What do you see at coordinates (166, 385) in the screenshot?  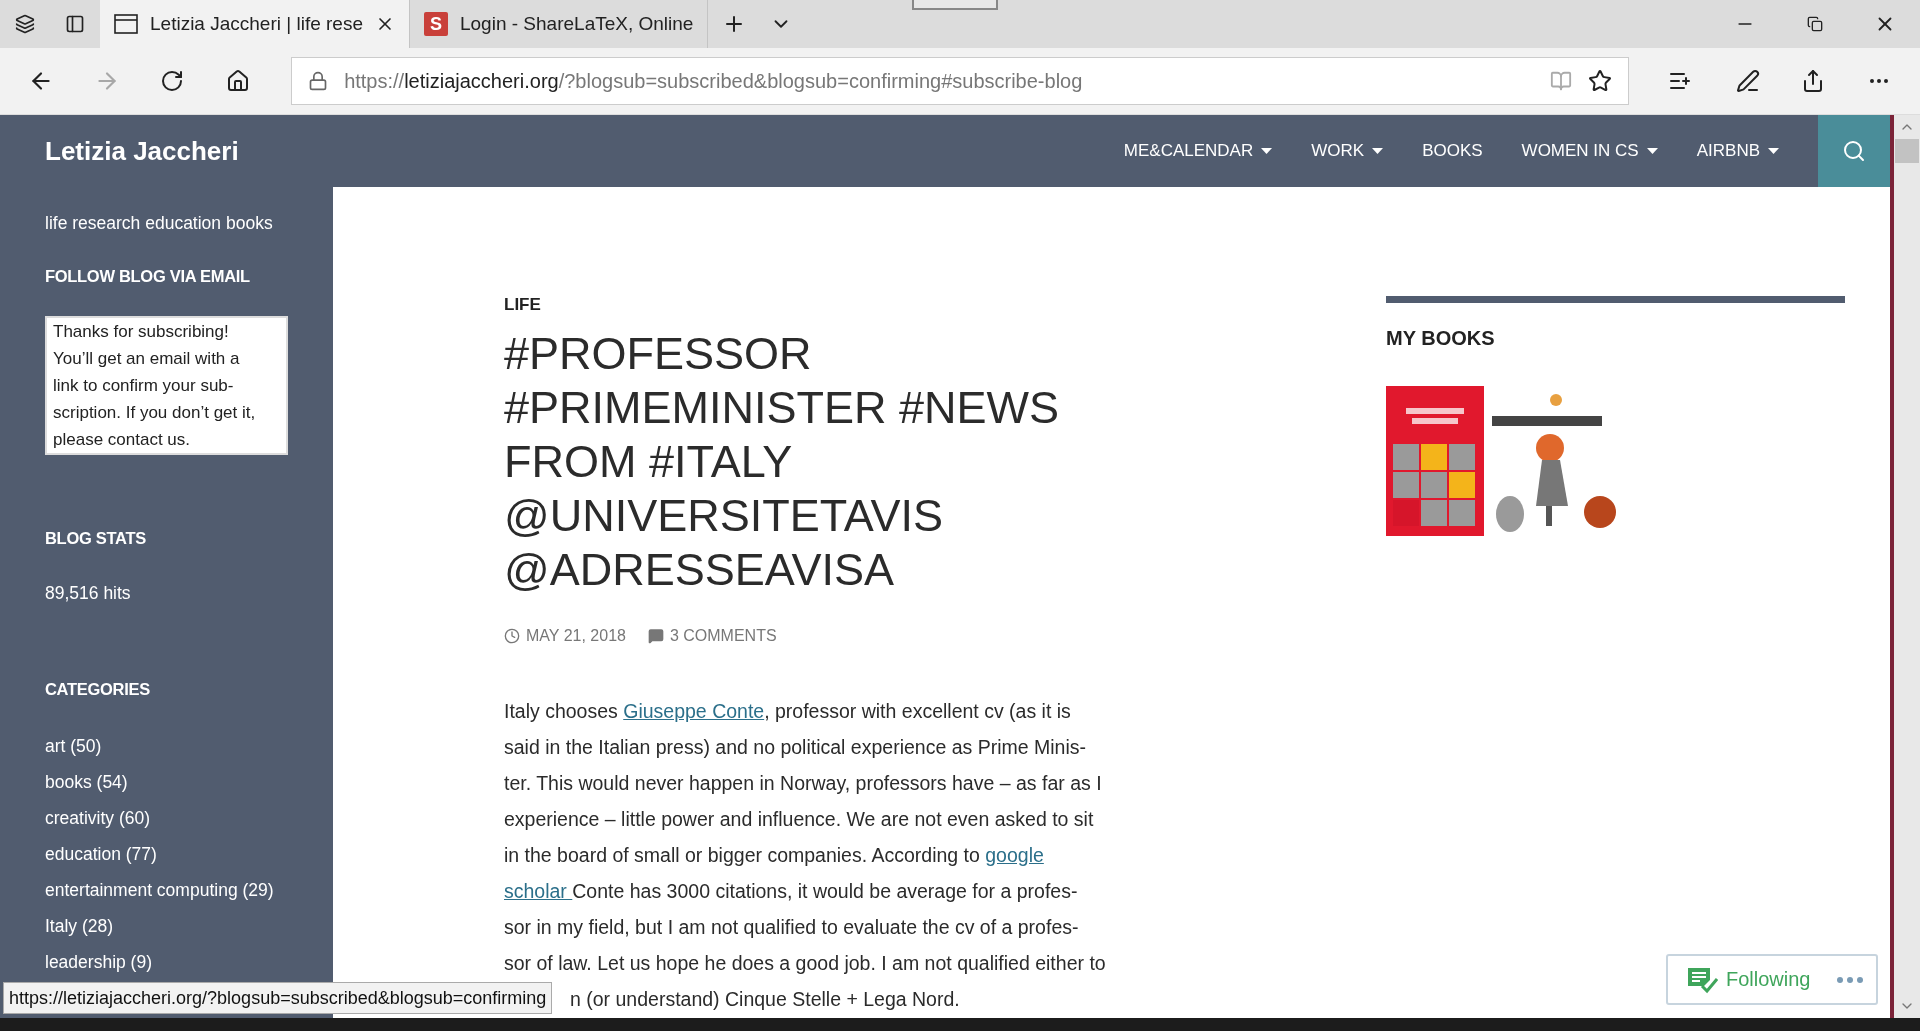 I see `subscribe-message: Thanks for subscribing! You’ll get an email with a link to confirm your sub- scription. If you don’t get it, please contact us.` at bounding box center [166, 385].